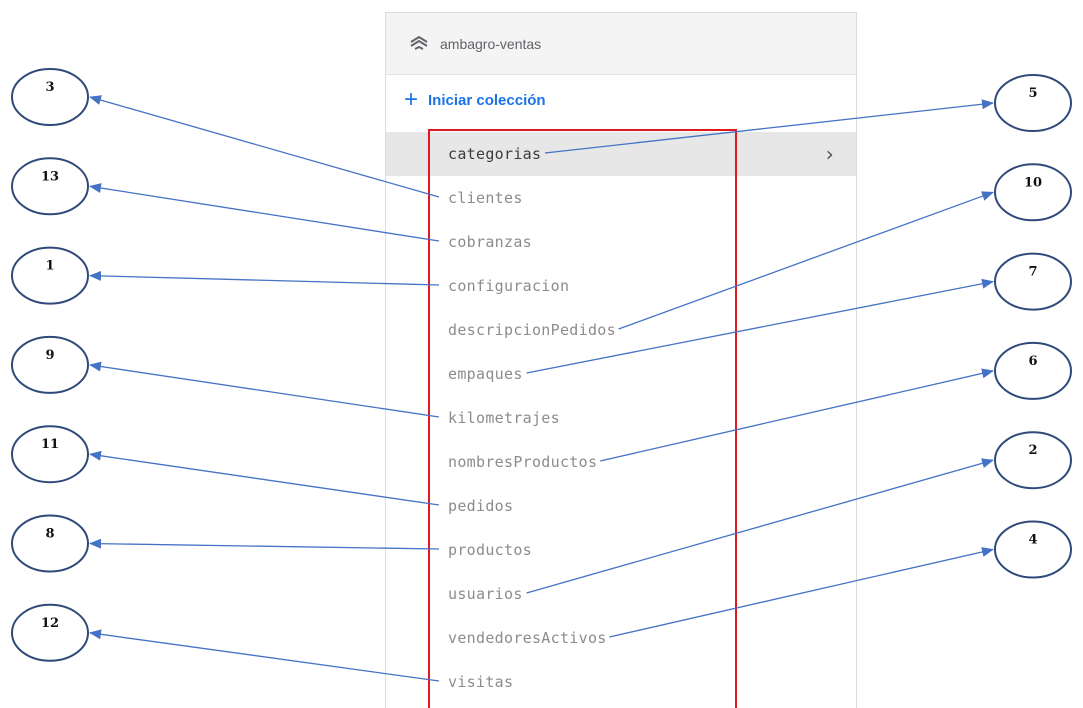 This screenshot has height=708, width=1083. Describe the element at coordinates (1032, 361) in the screenshot. I see `callout-number: 6` at that location.